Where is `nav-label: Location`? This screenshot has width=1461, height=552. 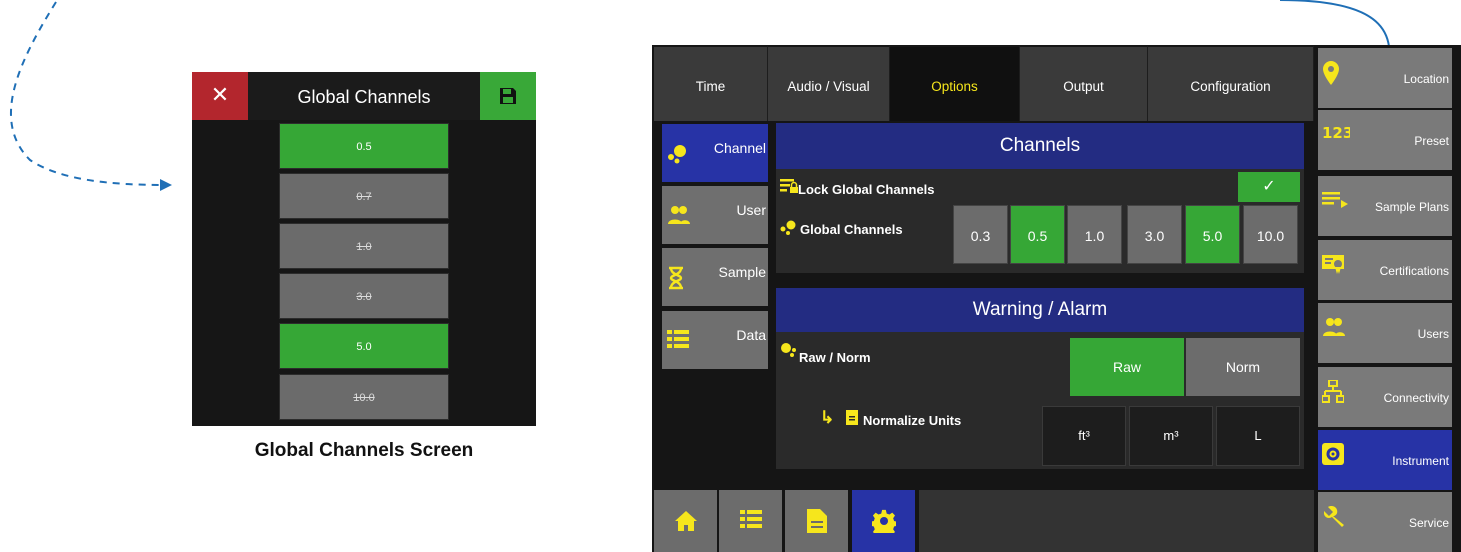 nav-label: Location is located at coordinates (1426, 79).